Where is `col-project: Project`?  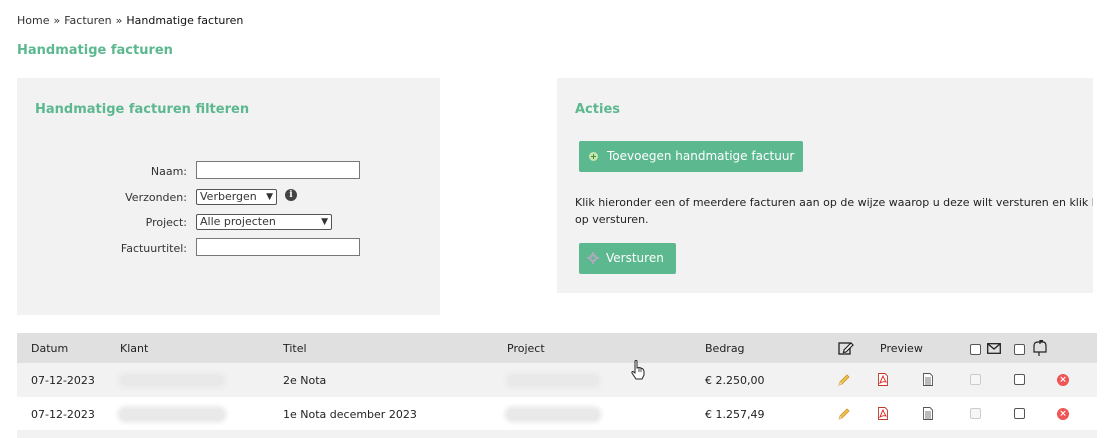 col-project: Project is located at coordinates (526, 348).